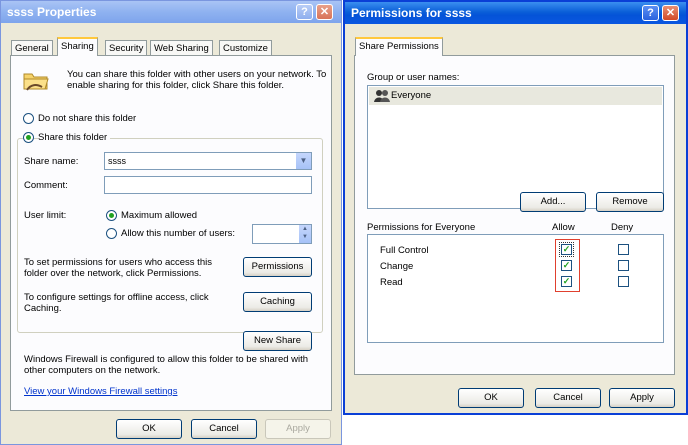  What do you see at coordinates (411, 95) in the screenshot?
I see `user-everyone: Everyone` at bounding box center [411, 95].